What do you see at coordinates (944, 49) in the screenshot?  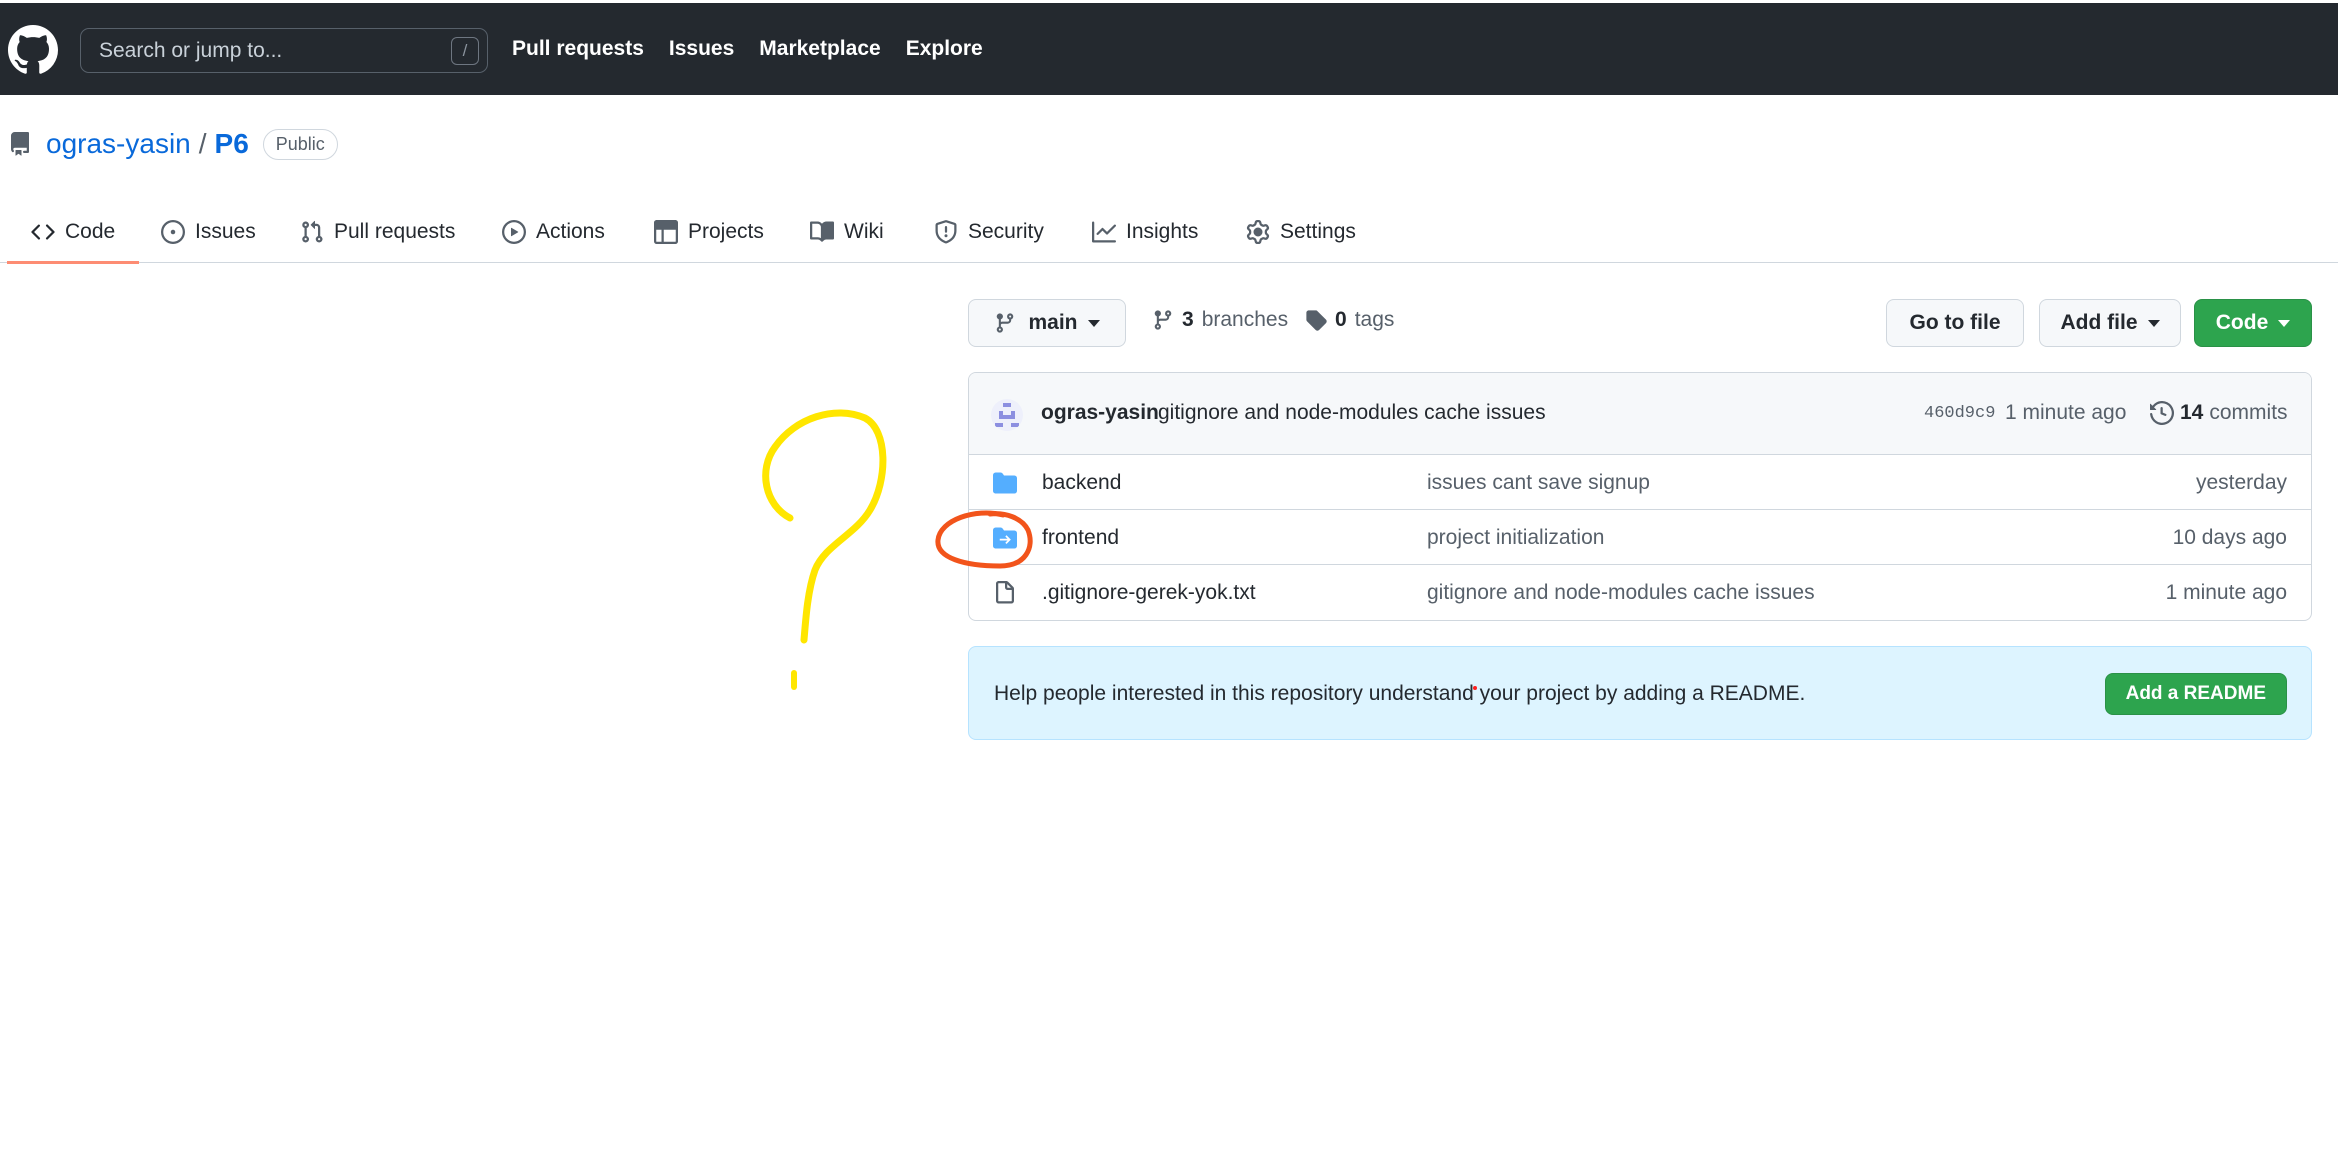 I see `nav-explore: Explore` at bounding box center [944, 49].